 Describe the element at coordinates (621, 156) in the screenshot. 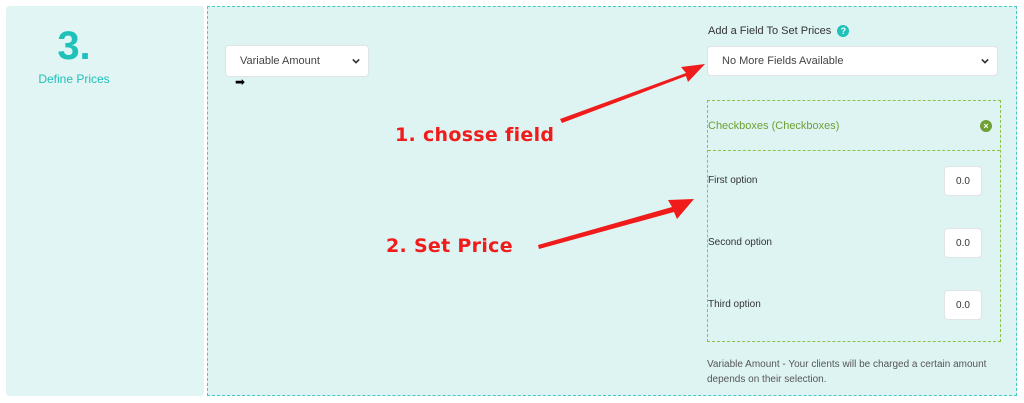

I see `annotation-arrows` at that location.